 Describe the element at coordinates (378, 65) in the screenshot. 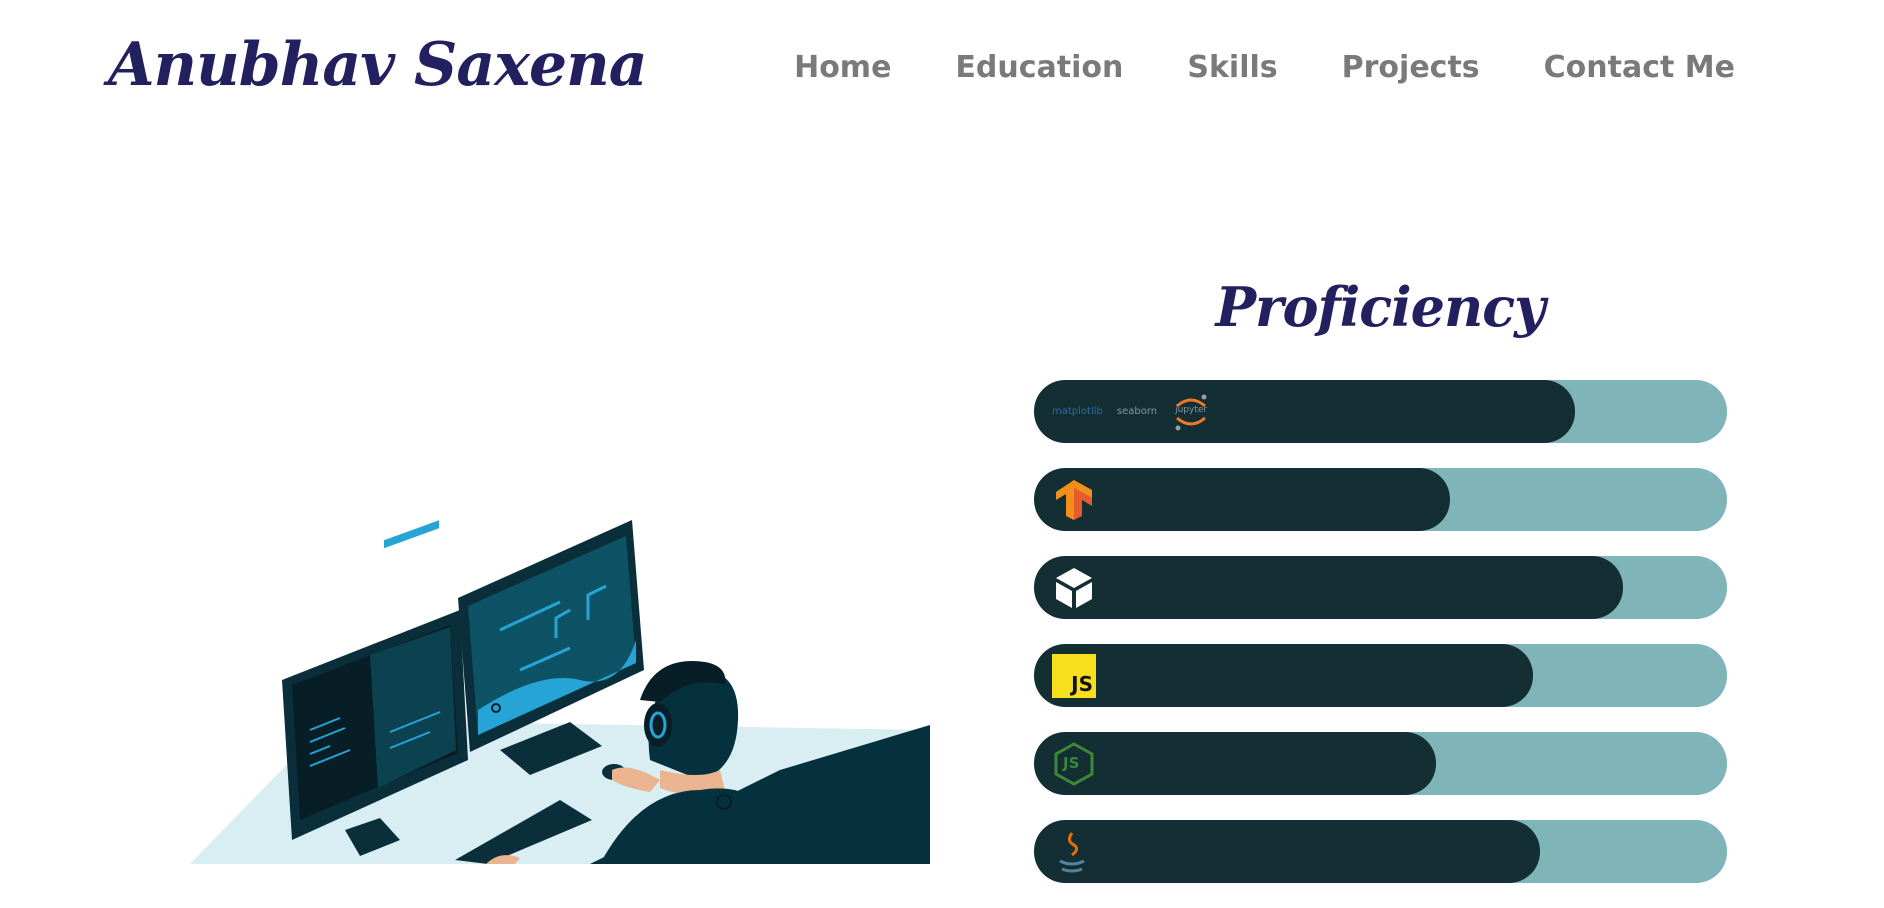

I see `site-logo: Anubhav Saxena` at that location.